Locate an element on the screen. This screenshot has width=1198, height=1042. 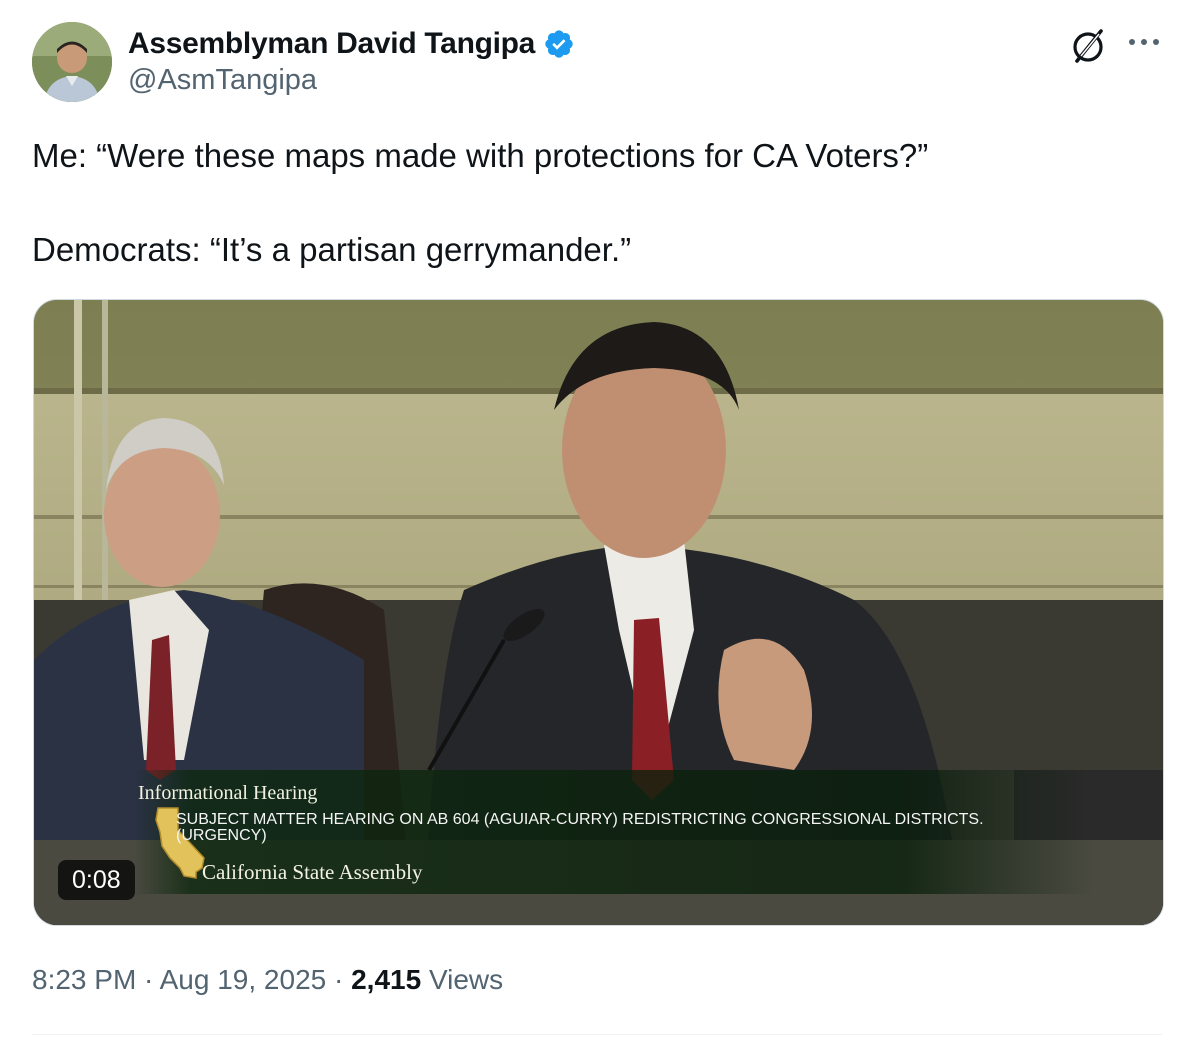
views-label: Views is located at coordinates (462, 979).